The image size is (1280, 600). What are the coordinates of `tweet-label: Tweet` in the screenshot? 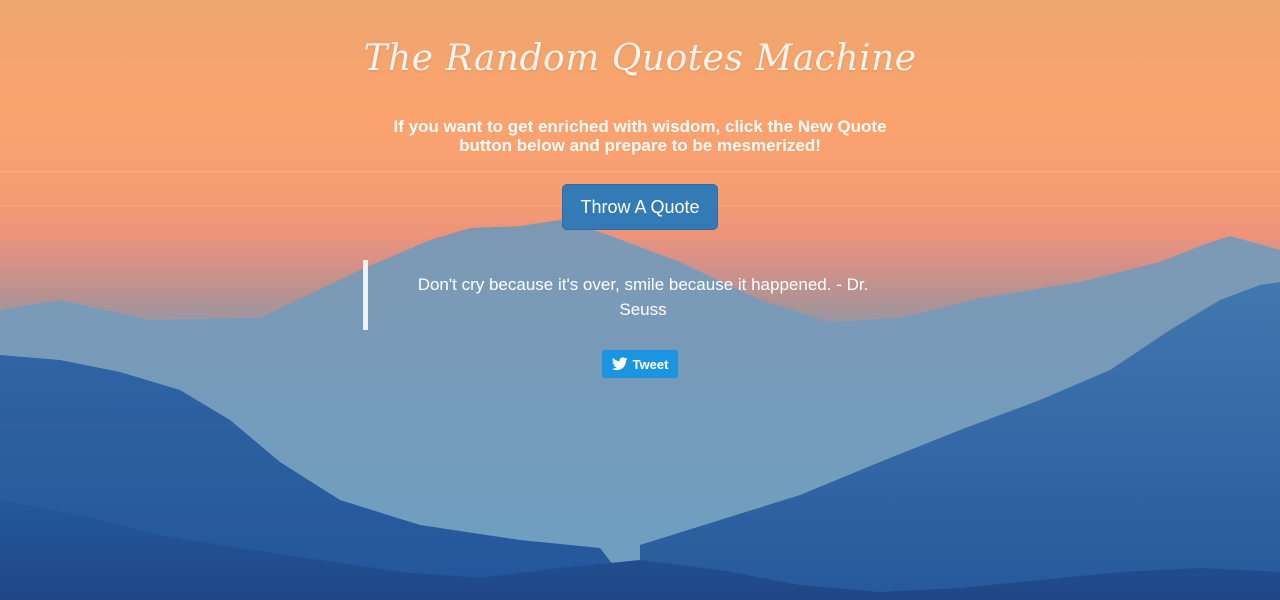 It's located at (650, 364).